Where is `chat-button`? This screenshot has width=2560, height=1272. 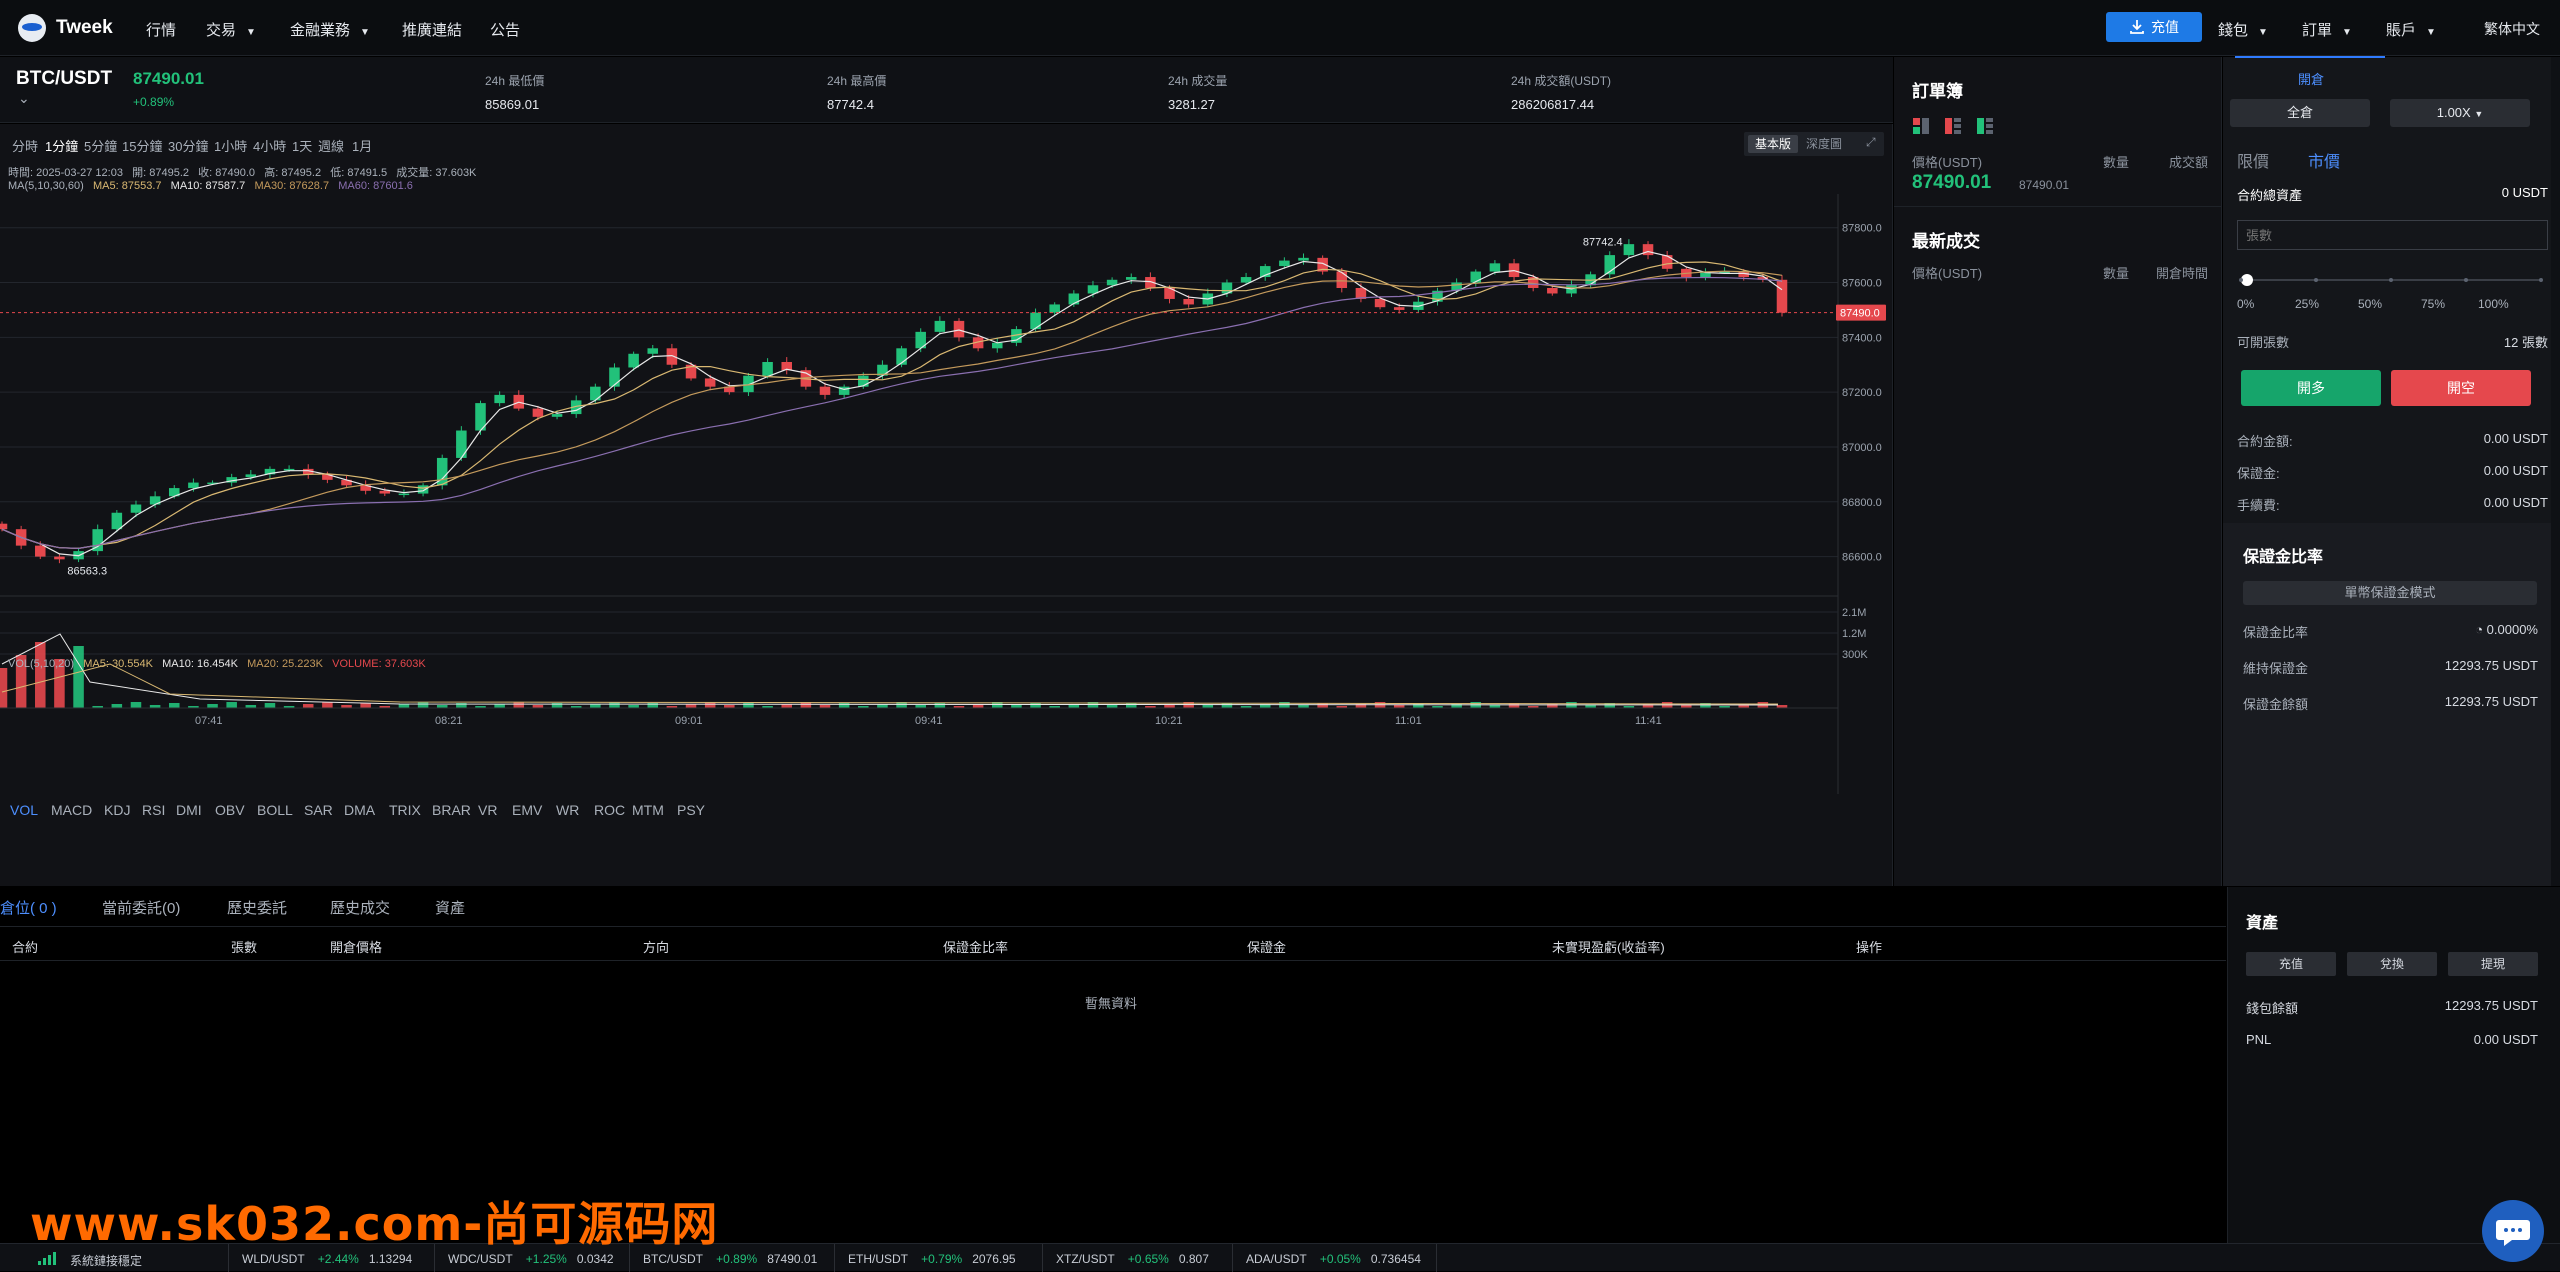
chat-button is located at coordinates (2513, 1231).